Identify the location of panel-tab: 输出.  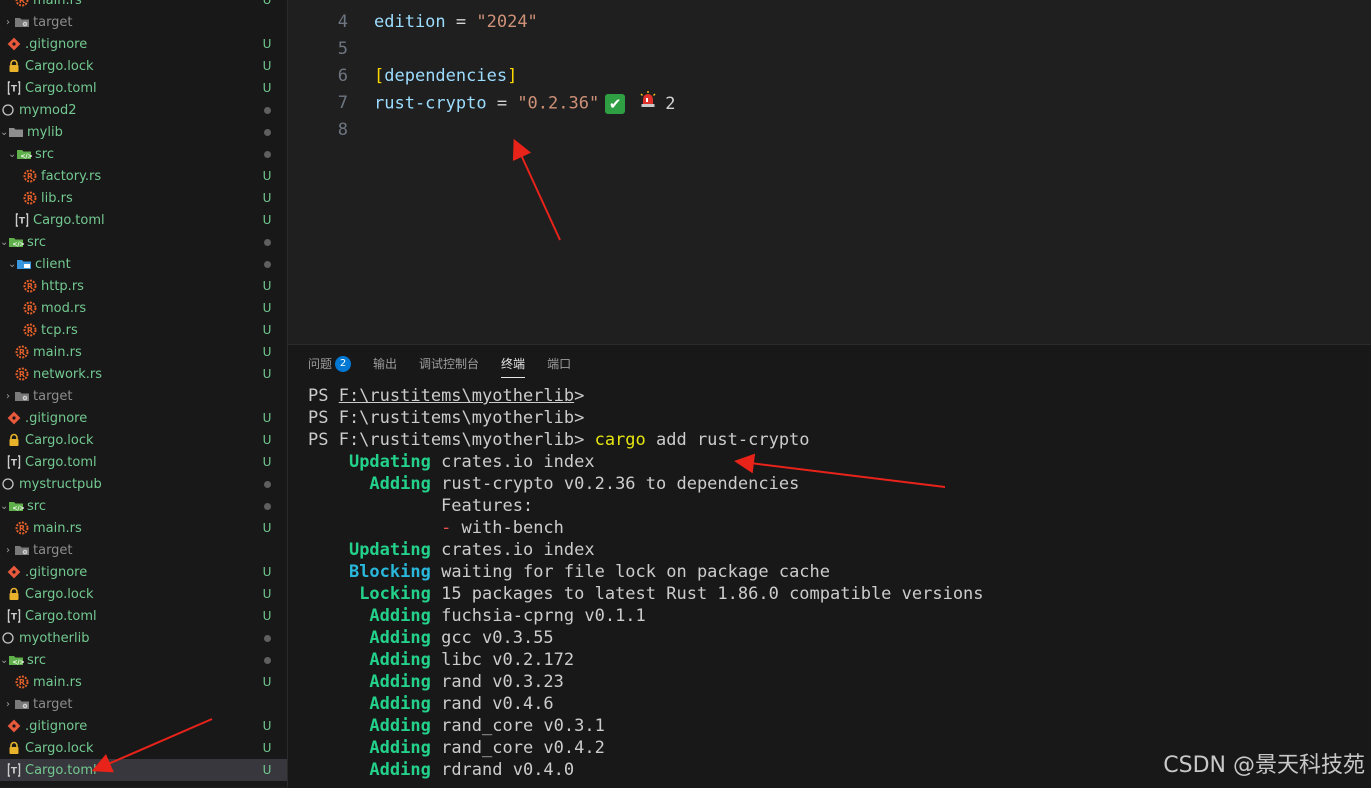
(385, 364).